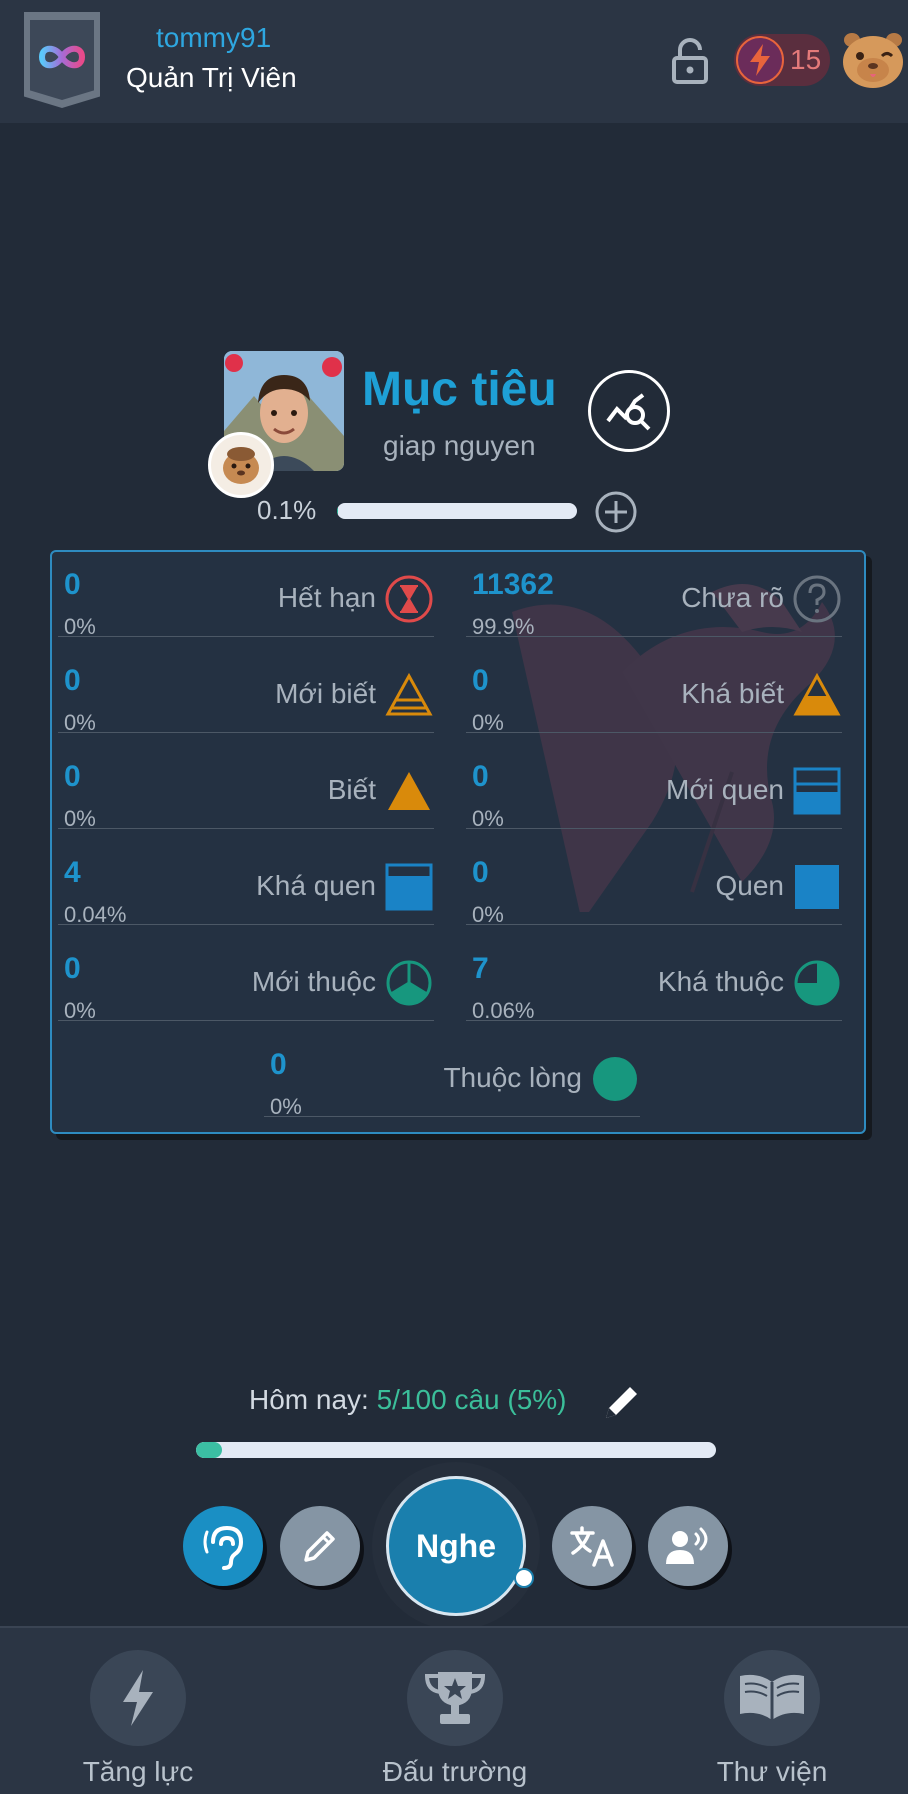 The image size is (908, 1794). What do you see at coordinates (690, 60) in the screenshot?
I see `lock-icon` at bounding box center [690, 60].